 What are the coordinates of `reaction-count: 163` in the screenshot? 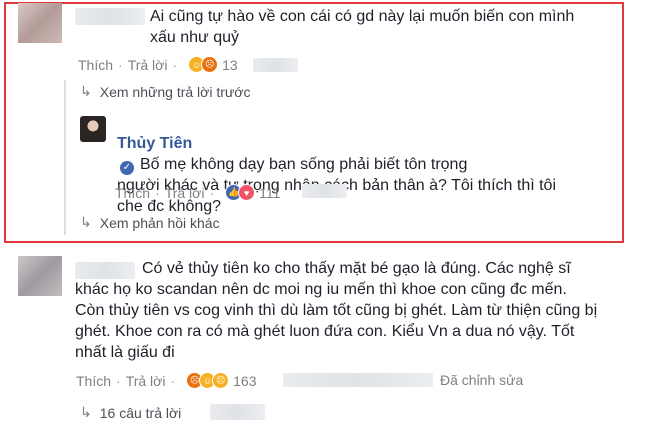 It's located at (245, 380).